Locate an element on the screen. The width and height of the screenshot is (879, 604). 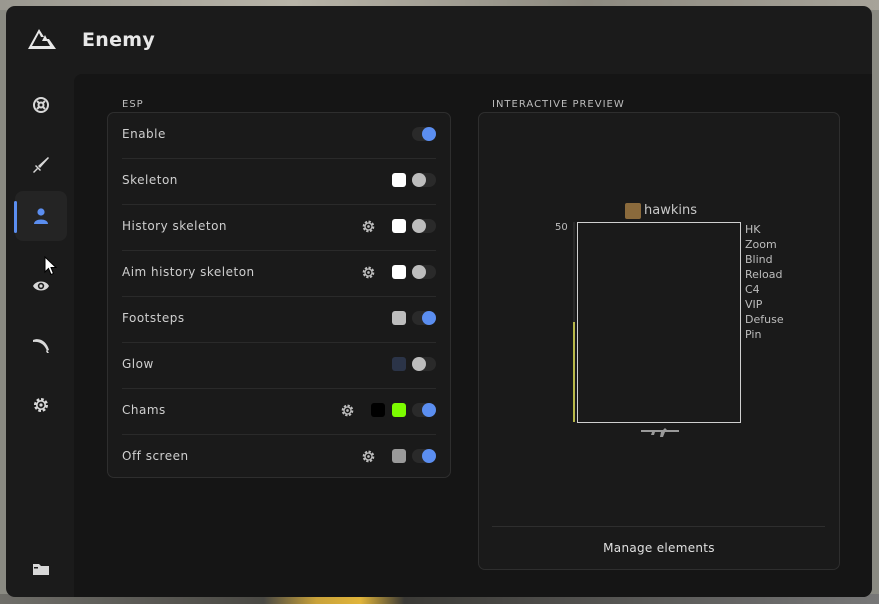
esp-row-enable: Enable is located at coordinates (279, 136).